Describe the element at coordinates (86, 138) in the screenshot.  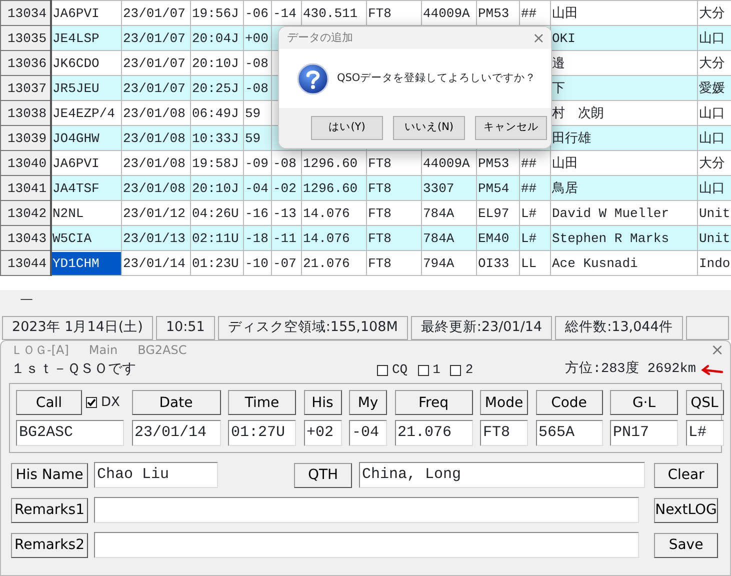
I see `table-cell: JO4GHW` at that location.